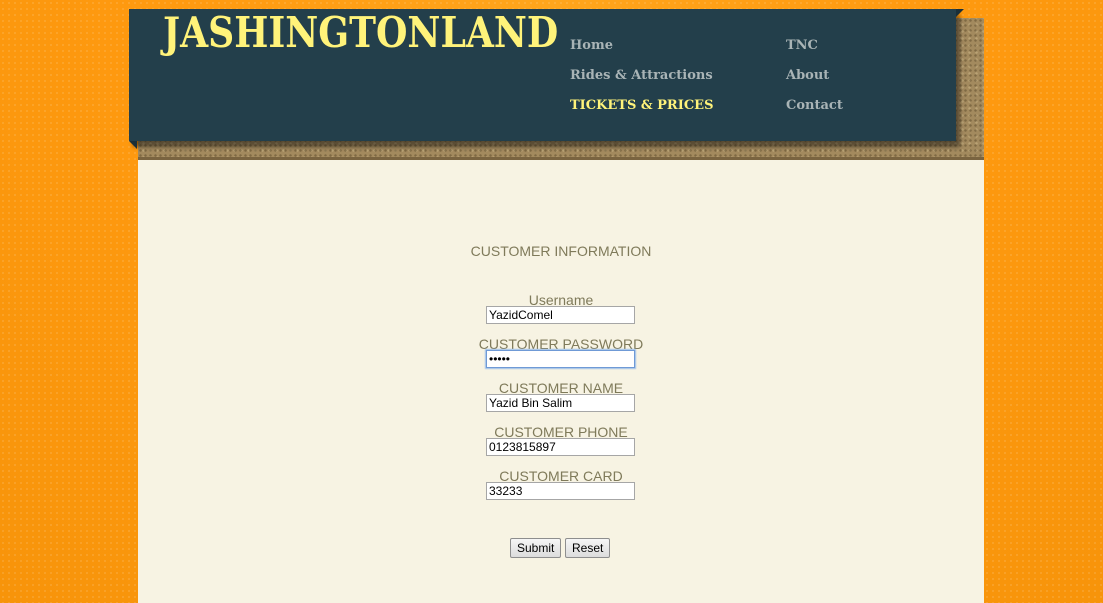  What do you see at coordinates (814, 105) in the screenshot?
I see `nav-contact-link: Contact` at bounding box center [814, 105].